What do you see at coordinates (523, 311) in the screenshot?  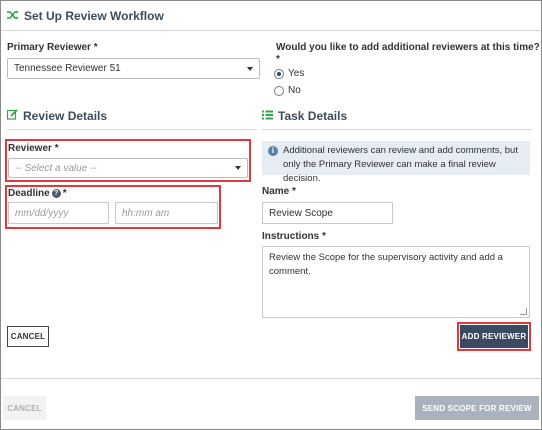 I see `resize-handle-icon` at bounding box center [523, 311].